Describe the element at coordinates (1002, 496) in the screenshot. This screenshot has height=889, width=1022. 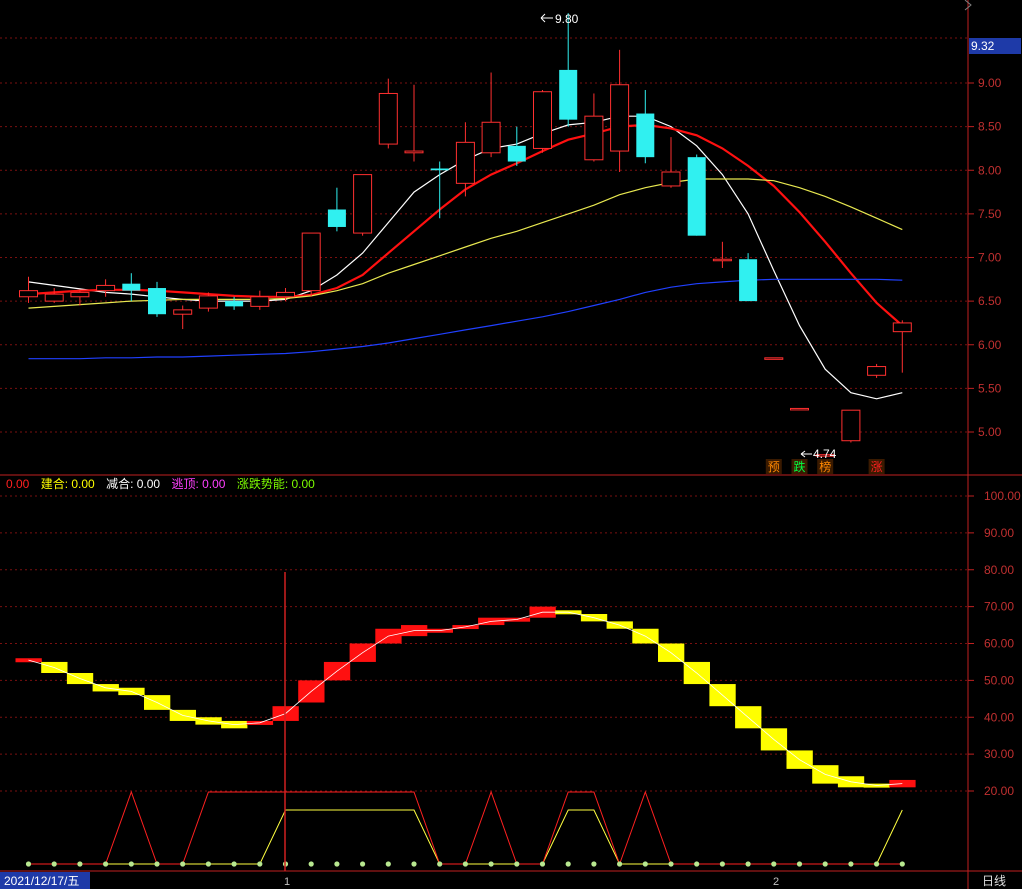
I see `indicator-tick-label: 100.00` at that location.